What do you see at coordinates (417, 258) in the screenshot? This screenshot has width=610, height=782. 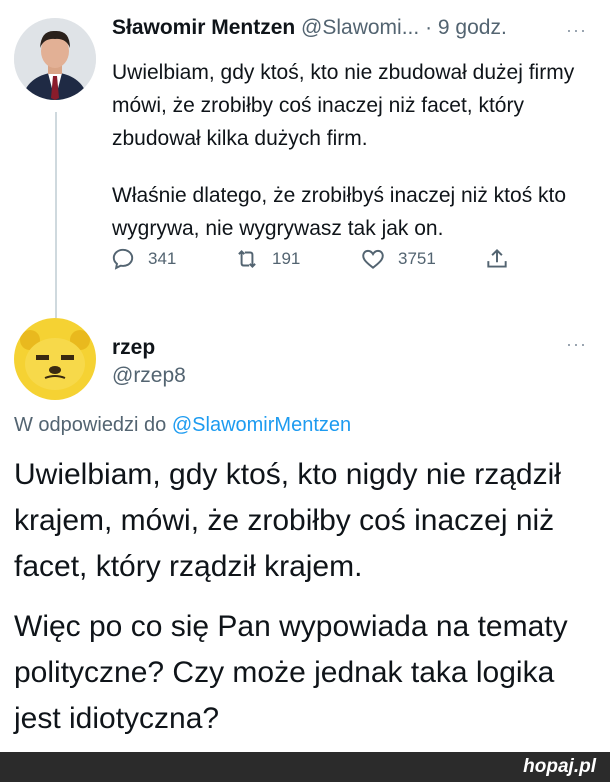 I see `like-count: 3751` at bounding box center [417, 258].